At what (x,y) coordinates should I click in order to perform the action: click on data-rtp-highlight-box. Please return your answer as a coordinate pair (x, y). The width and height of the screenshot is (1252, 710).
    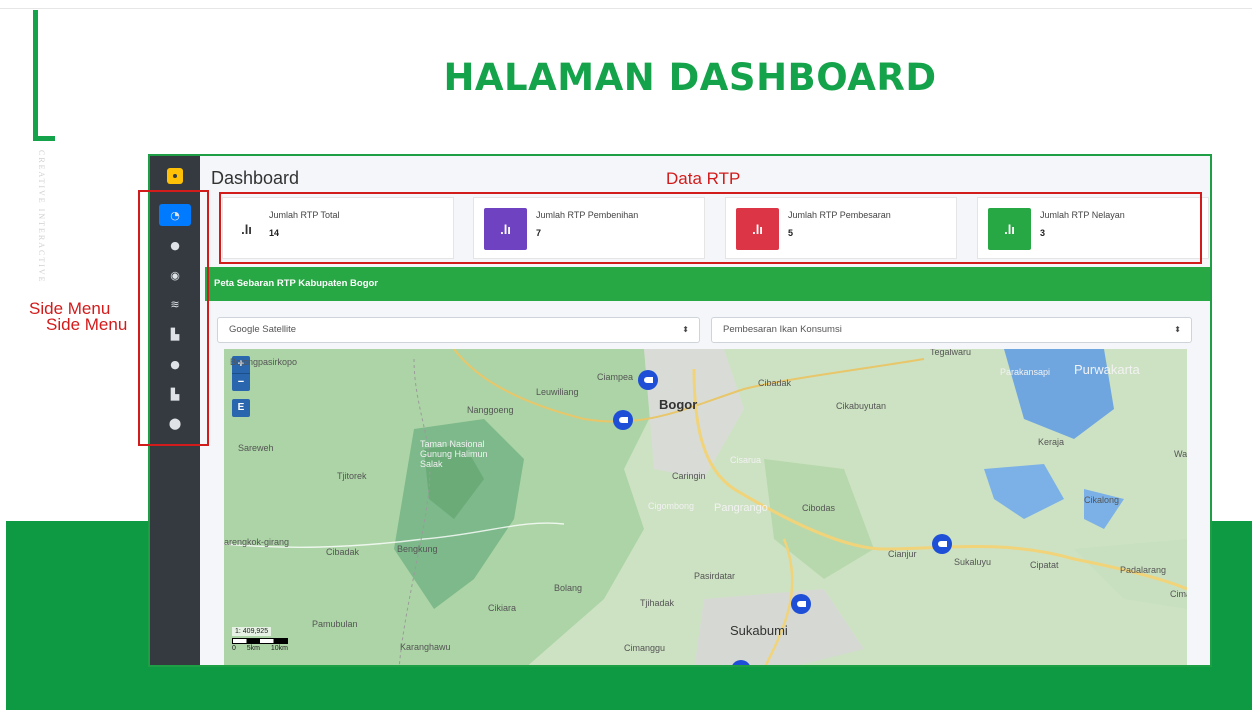
    Looking at the image, I should click on (710, 228).